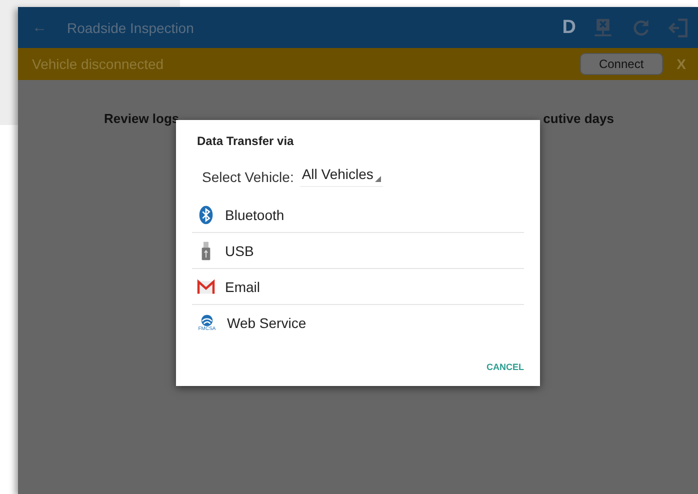 The width and height of the screenshot is (698, 494). I want to click on dialog-title: Data Transfer via, so click(246, 141).